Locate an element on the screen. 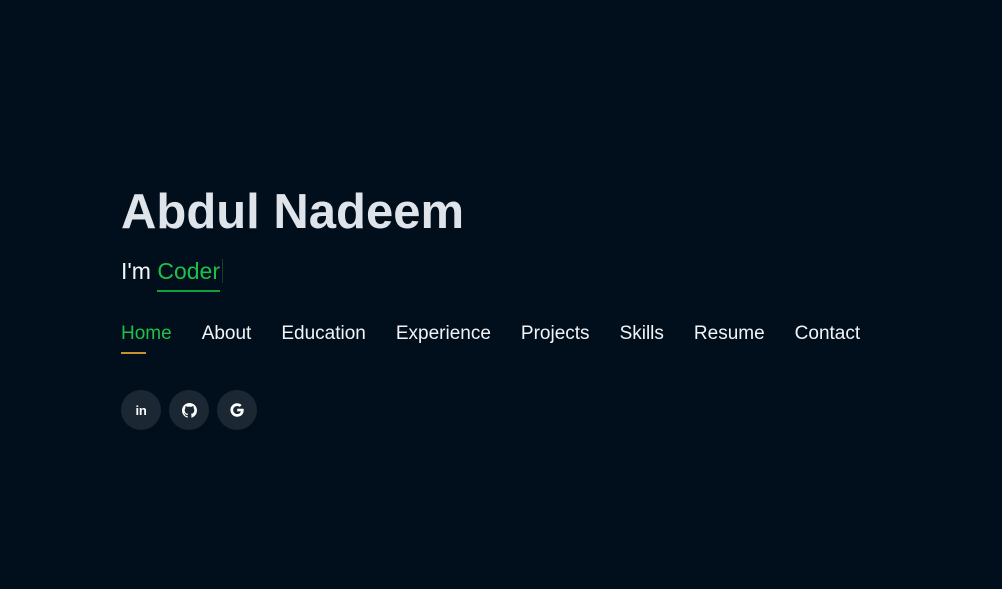 This screenshot has width=1002, height=589. nav-item-contact: Contact is located at coordinates (827, 334).